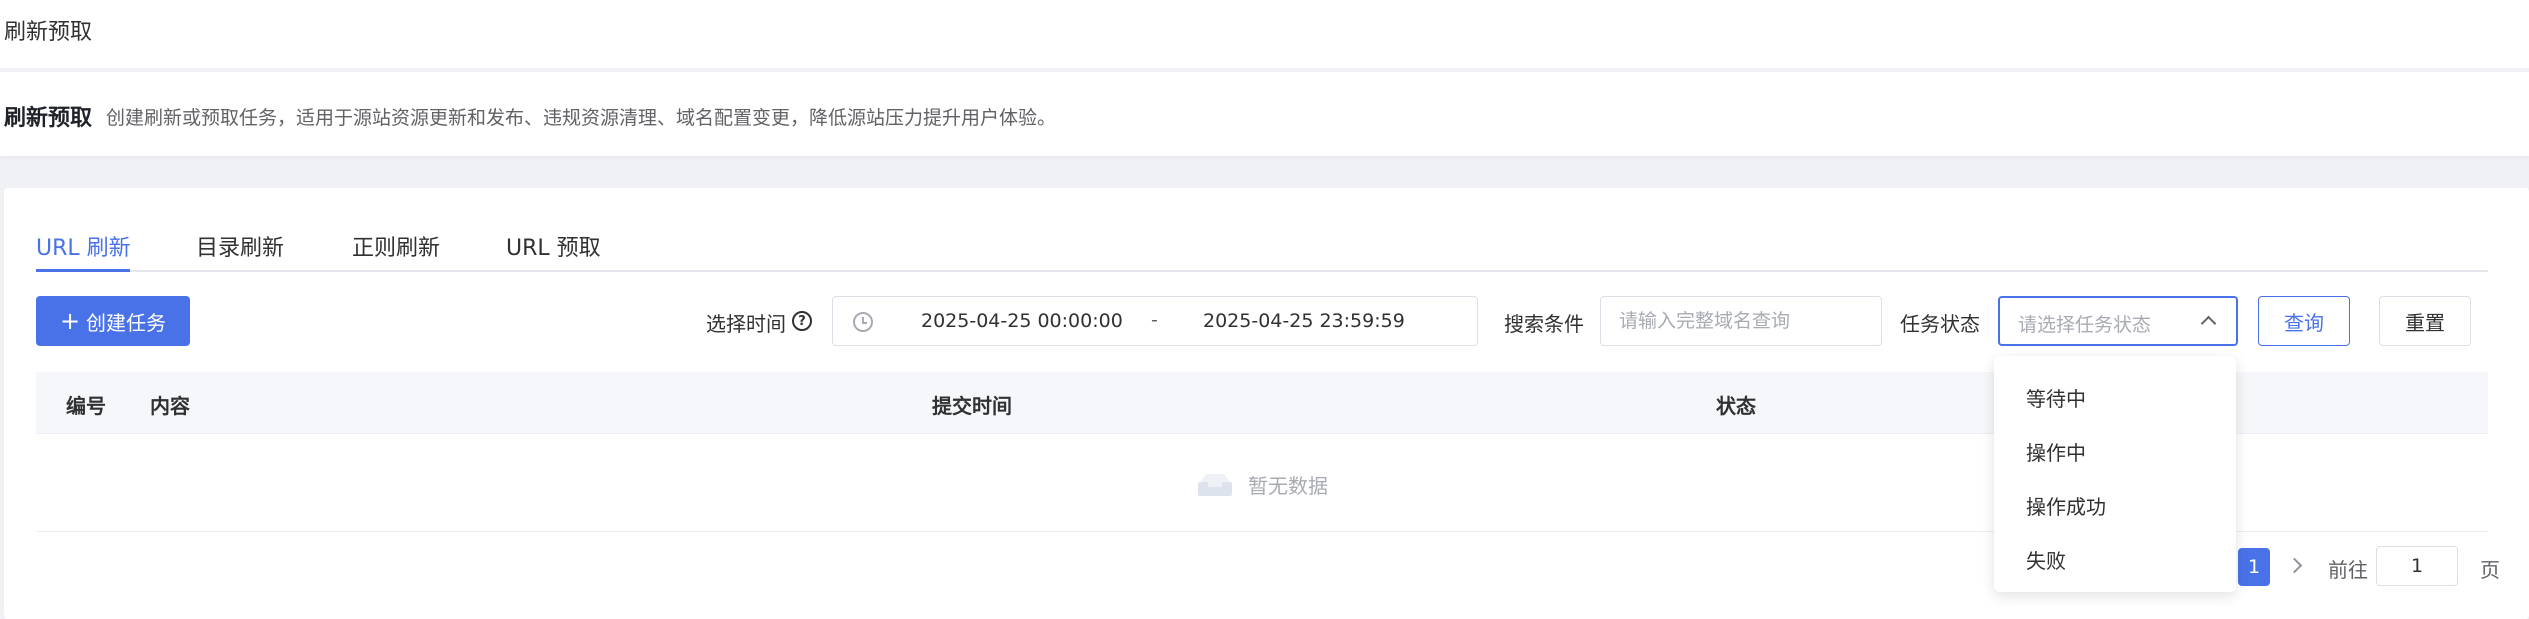 This screenshot has height=619, width=2529. I want to click on status-option-processing: 操作中, so click(2115, 451).